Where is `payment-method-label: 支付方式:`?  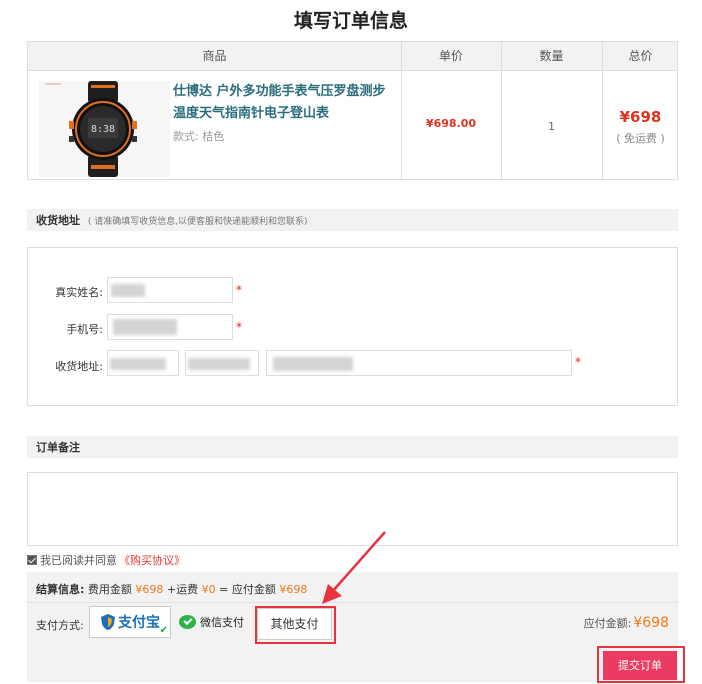
payment-method-label: 支付方式: is located at coordinates (60, 625).